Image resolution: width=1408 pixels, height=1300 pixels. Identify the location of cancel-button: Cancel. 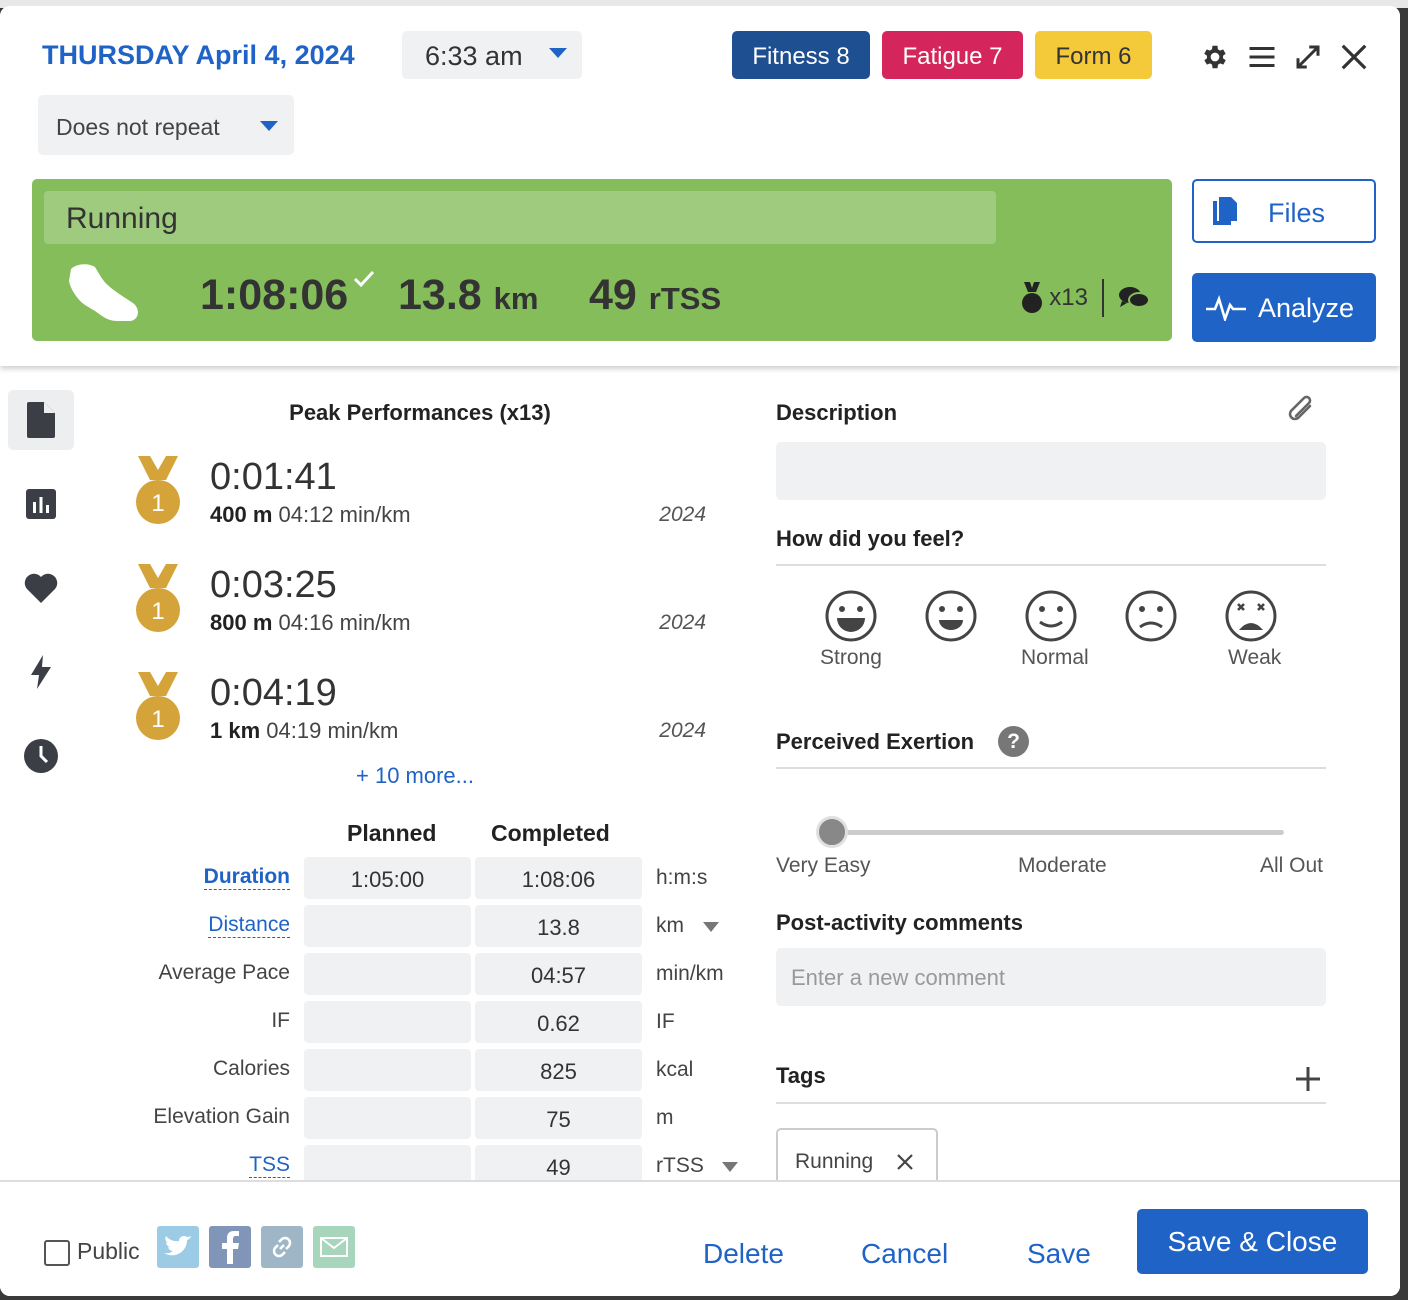
(904, 1254).